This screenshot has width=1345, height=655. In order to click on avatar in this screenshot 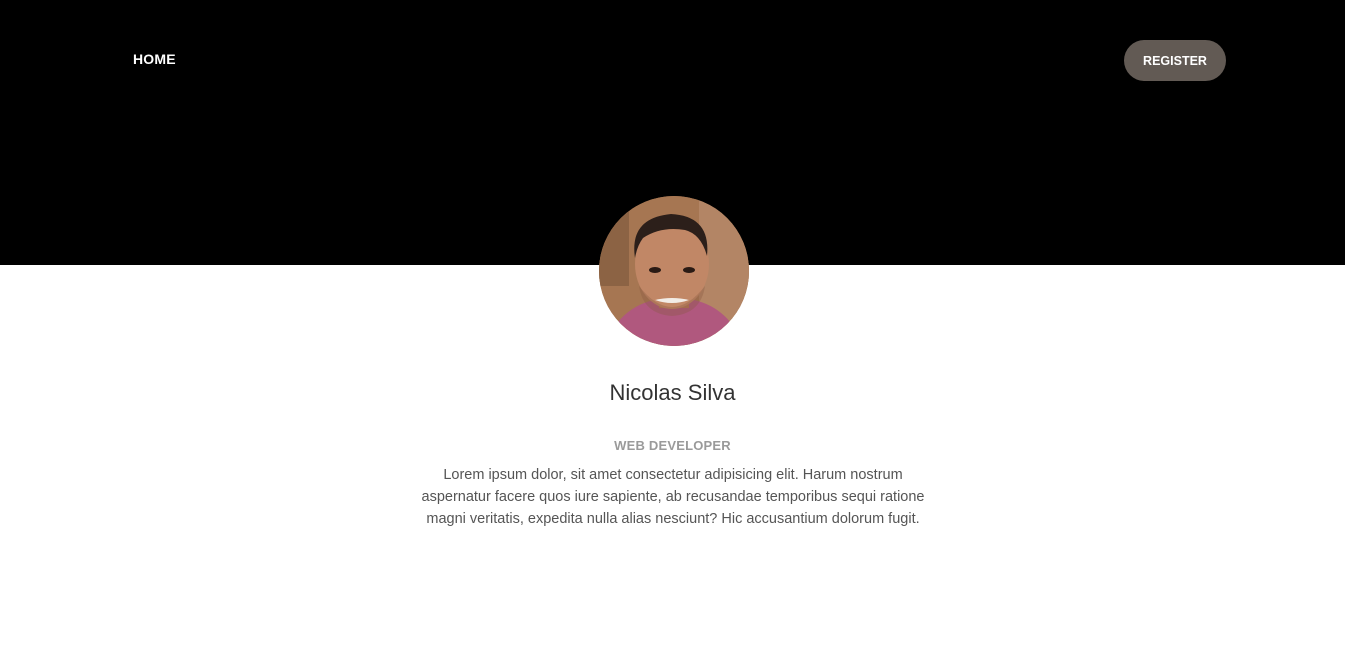, I will do `click(674, 271)`.